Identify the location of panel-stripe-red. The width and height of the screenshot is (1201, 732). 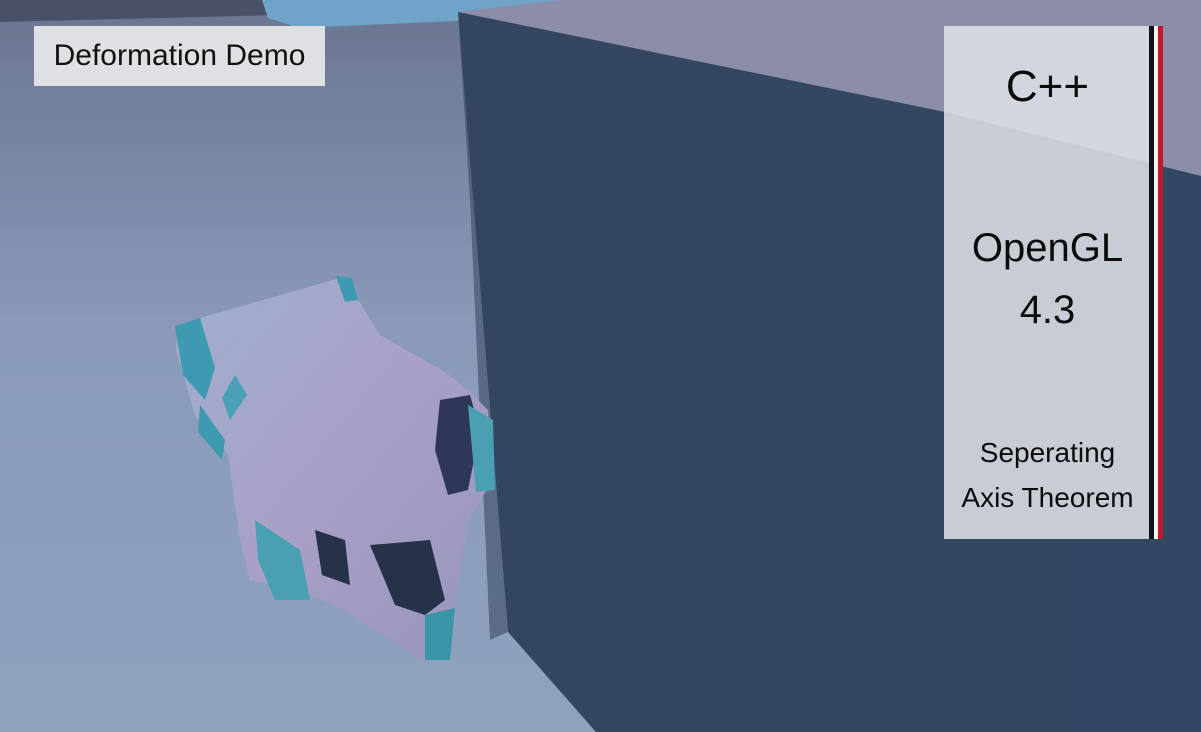
(1160, 282).